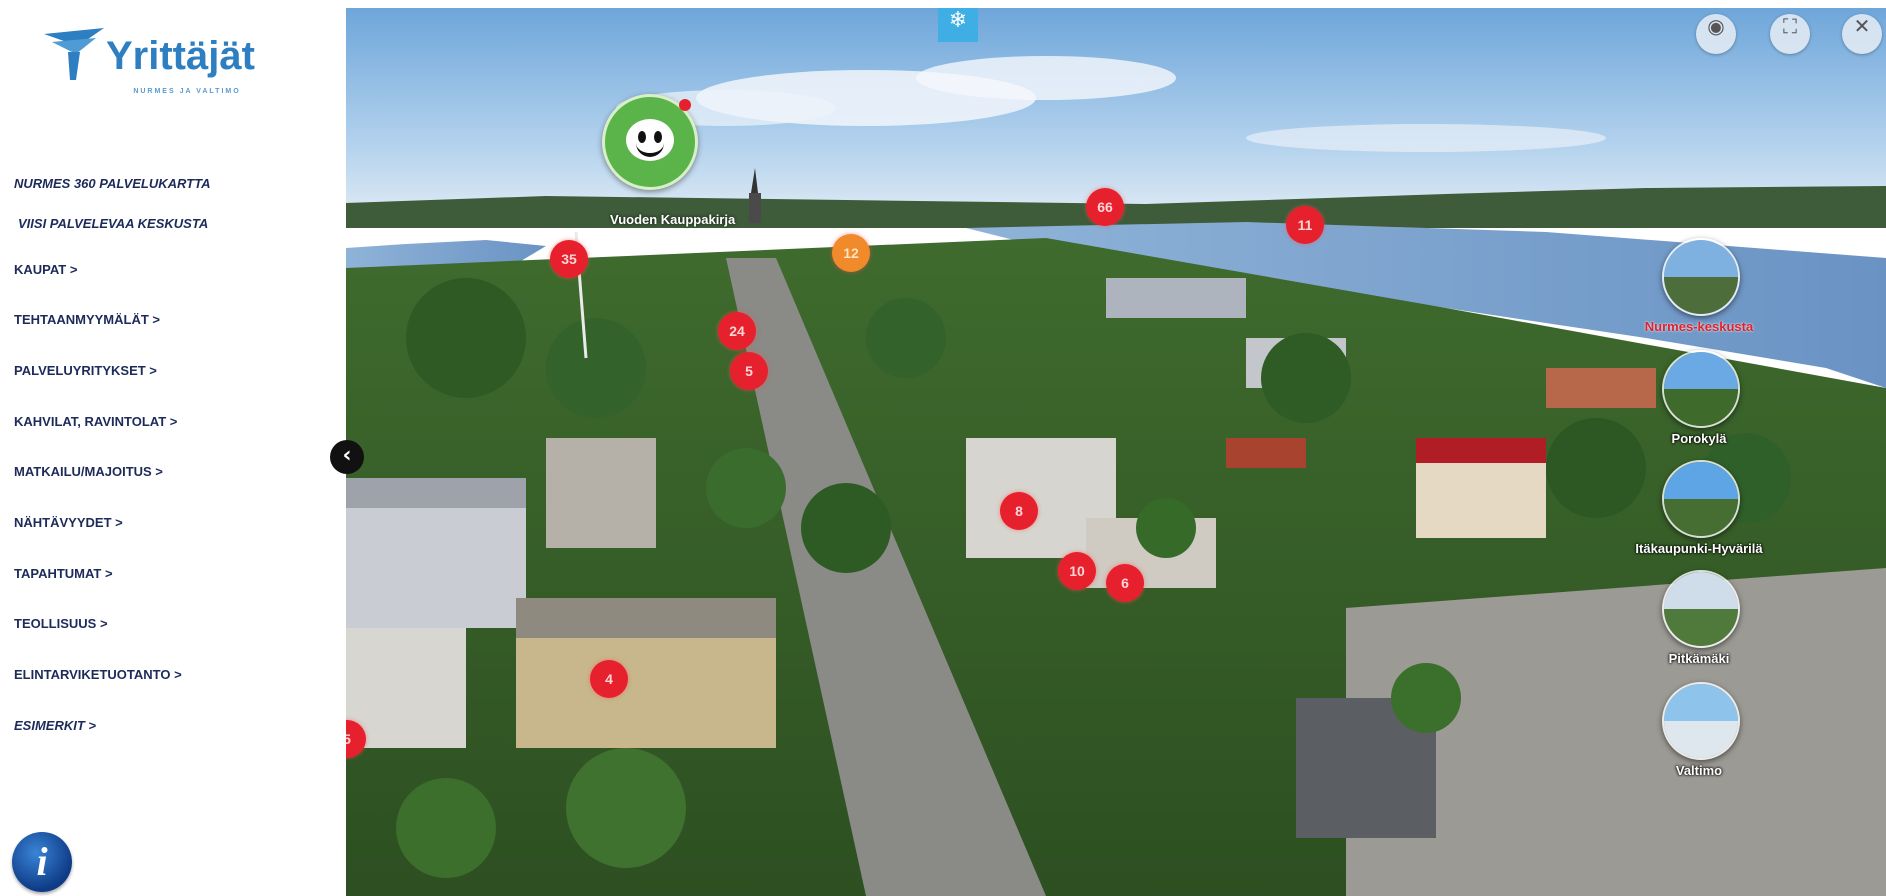  What do you see at coordinates (180, 56) in the screenshot?
I see `logo-brand-text: Yrittäjät` at bounding box center [180, 56].